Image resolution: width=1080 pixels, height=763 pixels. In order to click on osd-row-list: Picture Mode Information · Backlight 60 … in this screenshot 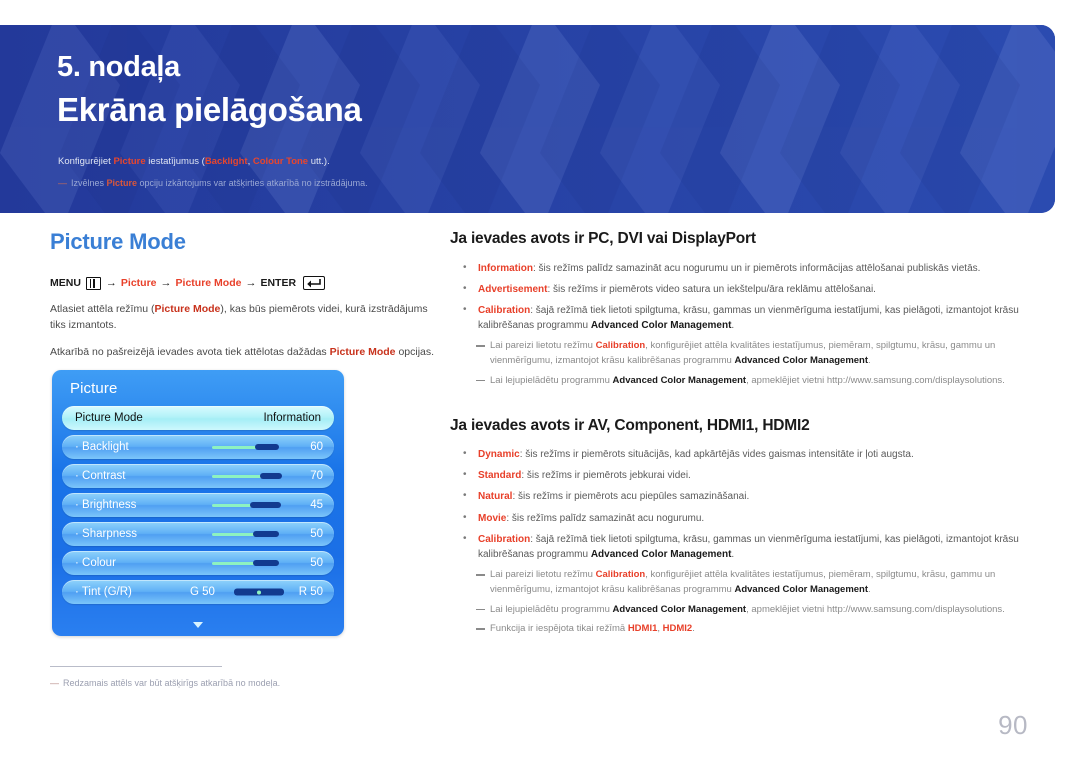, I will do `click(198, 507)`.